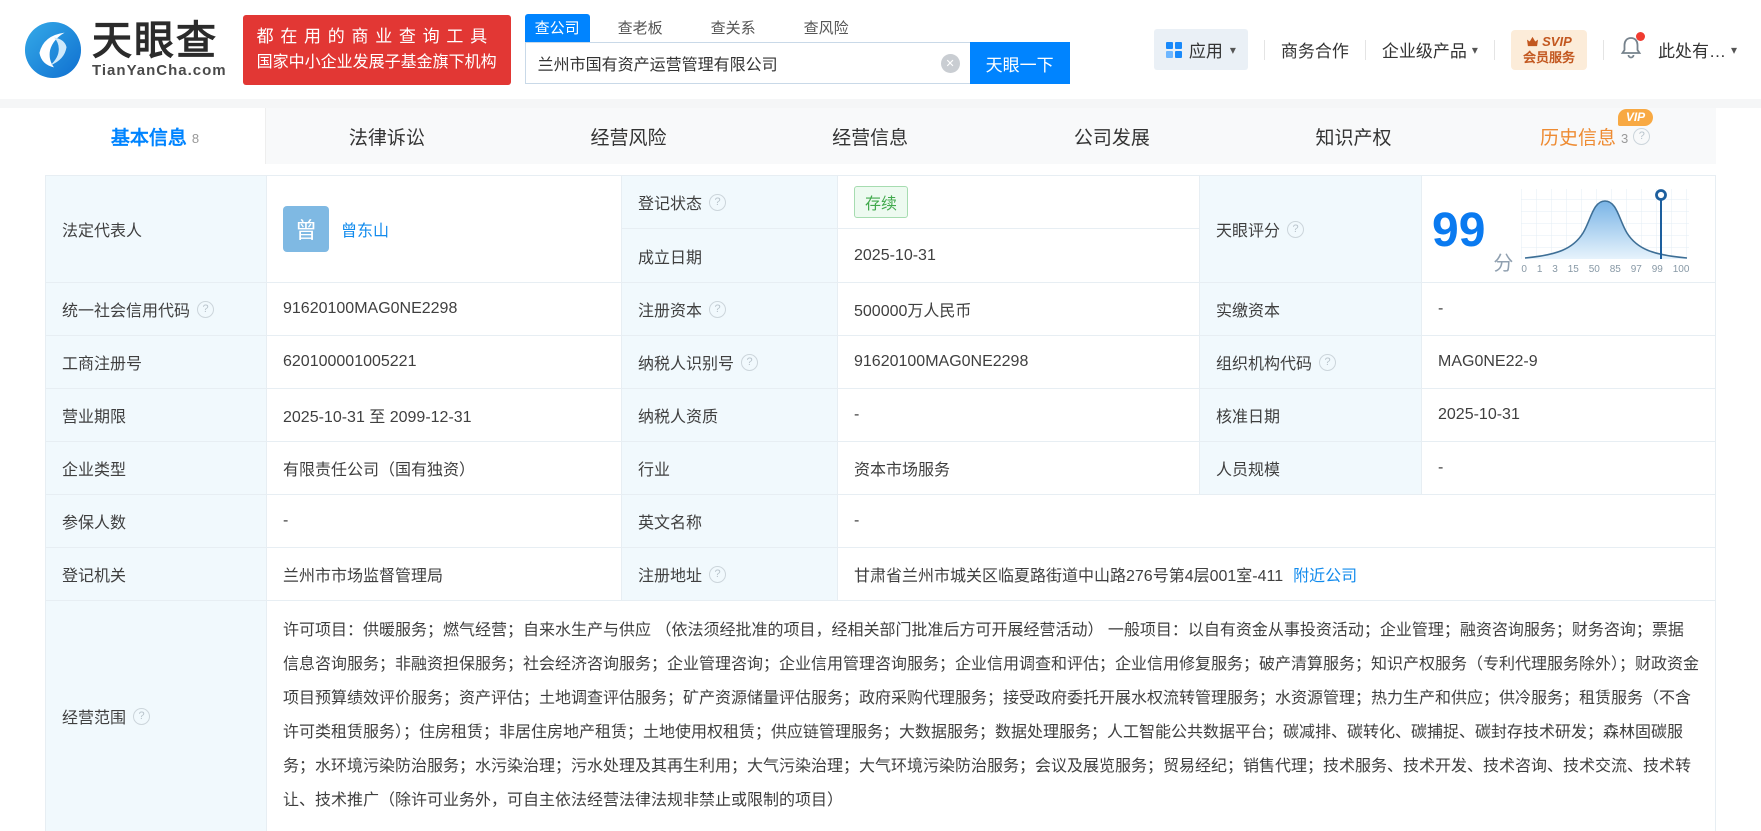  I want to click on search-tab-relation: 查关系, so click(733, 28).